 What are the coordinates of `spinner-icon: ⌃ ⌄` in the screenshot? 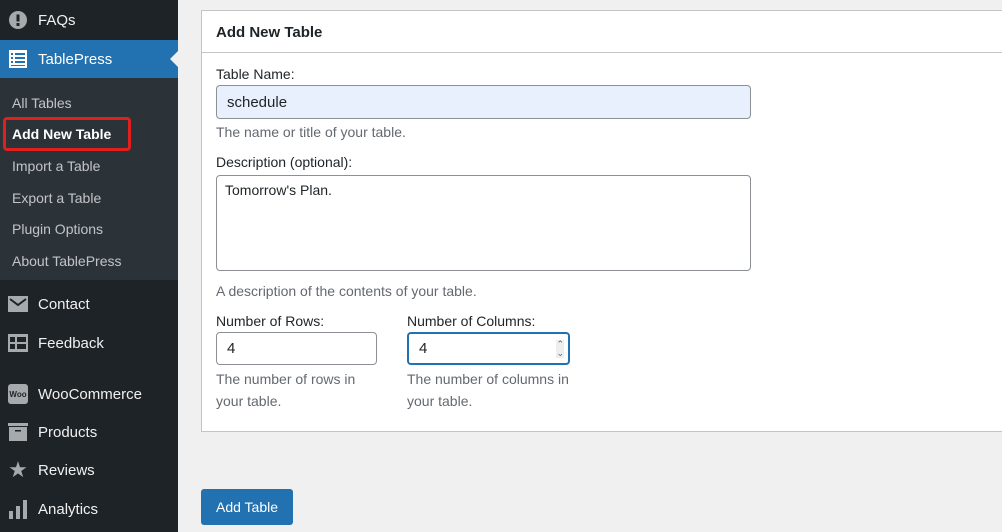 It's located at (560, 349).